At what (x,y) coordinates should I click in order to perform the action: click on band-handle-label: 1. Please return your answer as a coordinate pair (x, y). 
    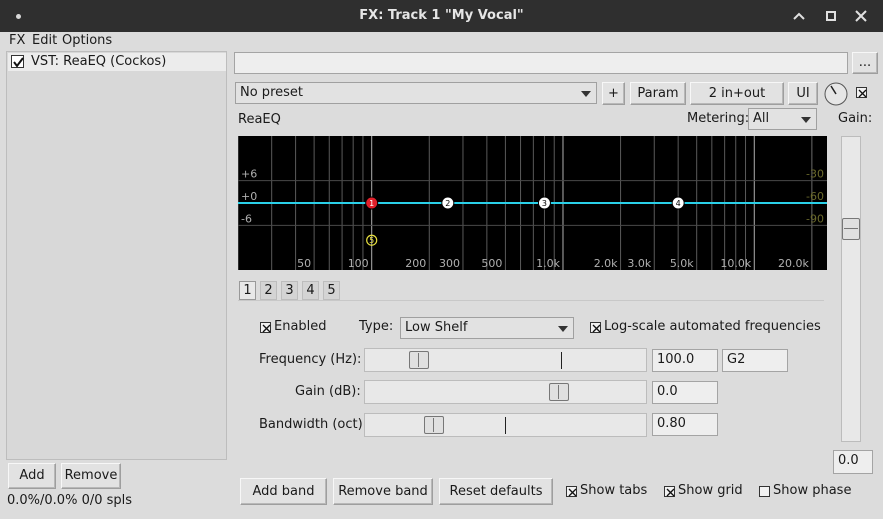
    Looking at the image, I should click on (371, 203).